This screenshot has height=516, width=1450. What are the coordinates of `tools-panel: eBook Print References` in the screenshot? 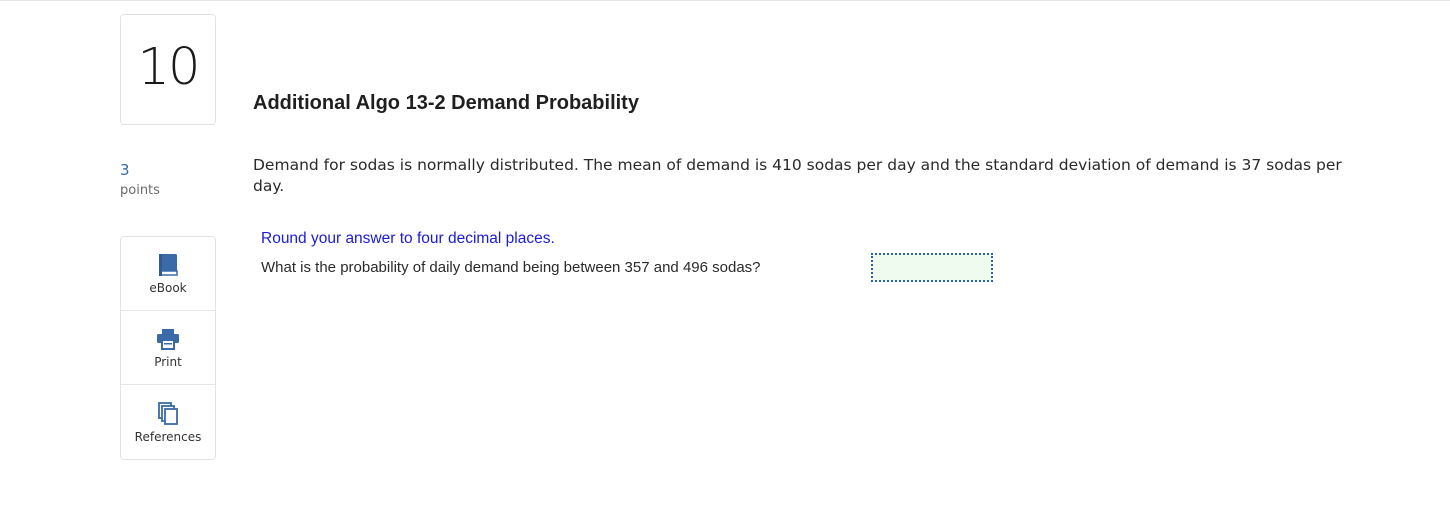 It's located at (168, 348).